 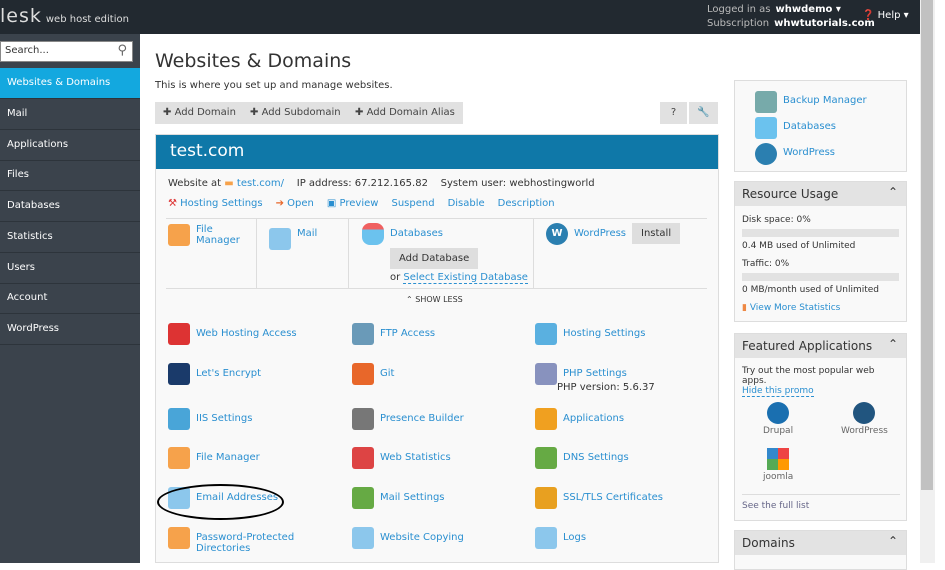 What do you see at coordinates (70, 175) in the screenshot?
I see `sidebar-item-files: Files` at bounding box center [70, 175].